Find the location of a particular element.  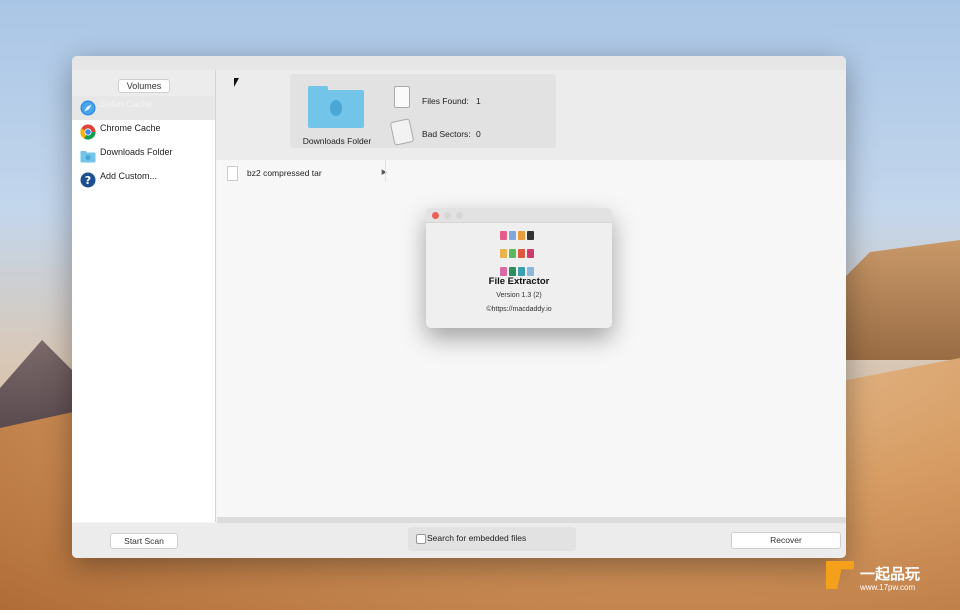

start-scan-button: Start Scan is located at coordinates (144, 541).